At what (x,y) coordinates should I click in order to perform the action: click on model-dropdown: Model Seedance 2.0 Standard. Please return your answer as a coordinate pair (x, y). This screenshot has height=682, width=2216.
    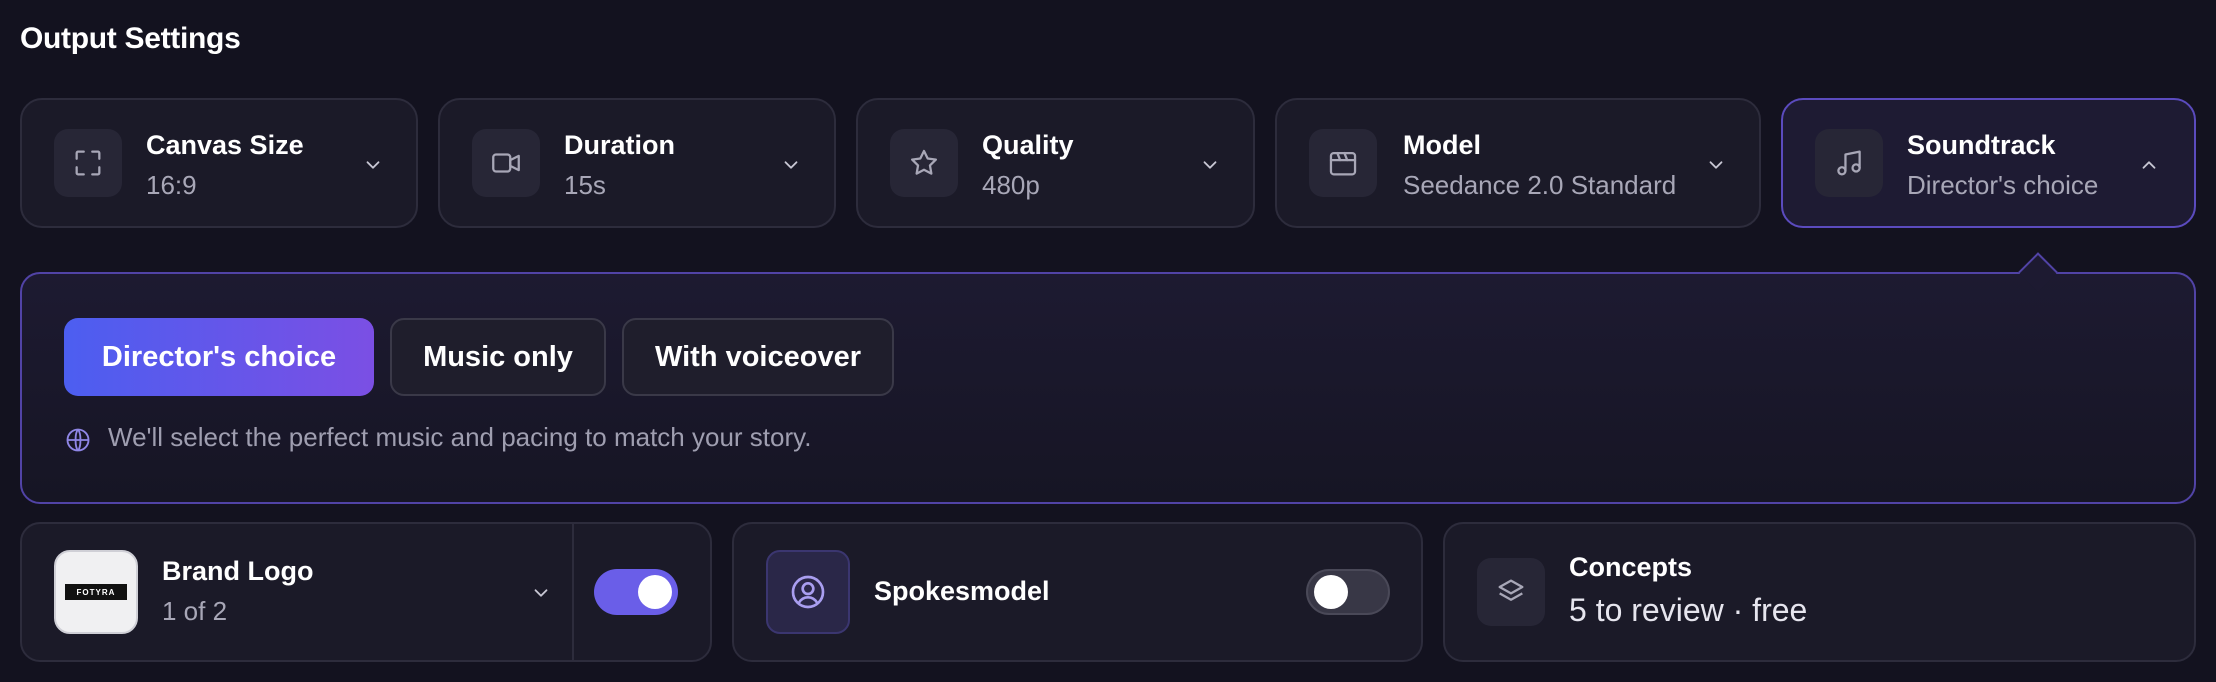
    Looking at the image, I should click on (1518, 163).